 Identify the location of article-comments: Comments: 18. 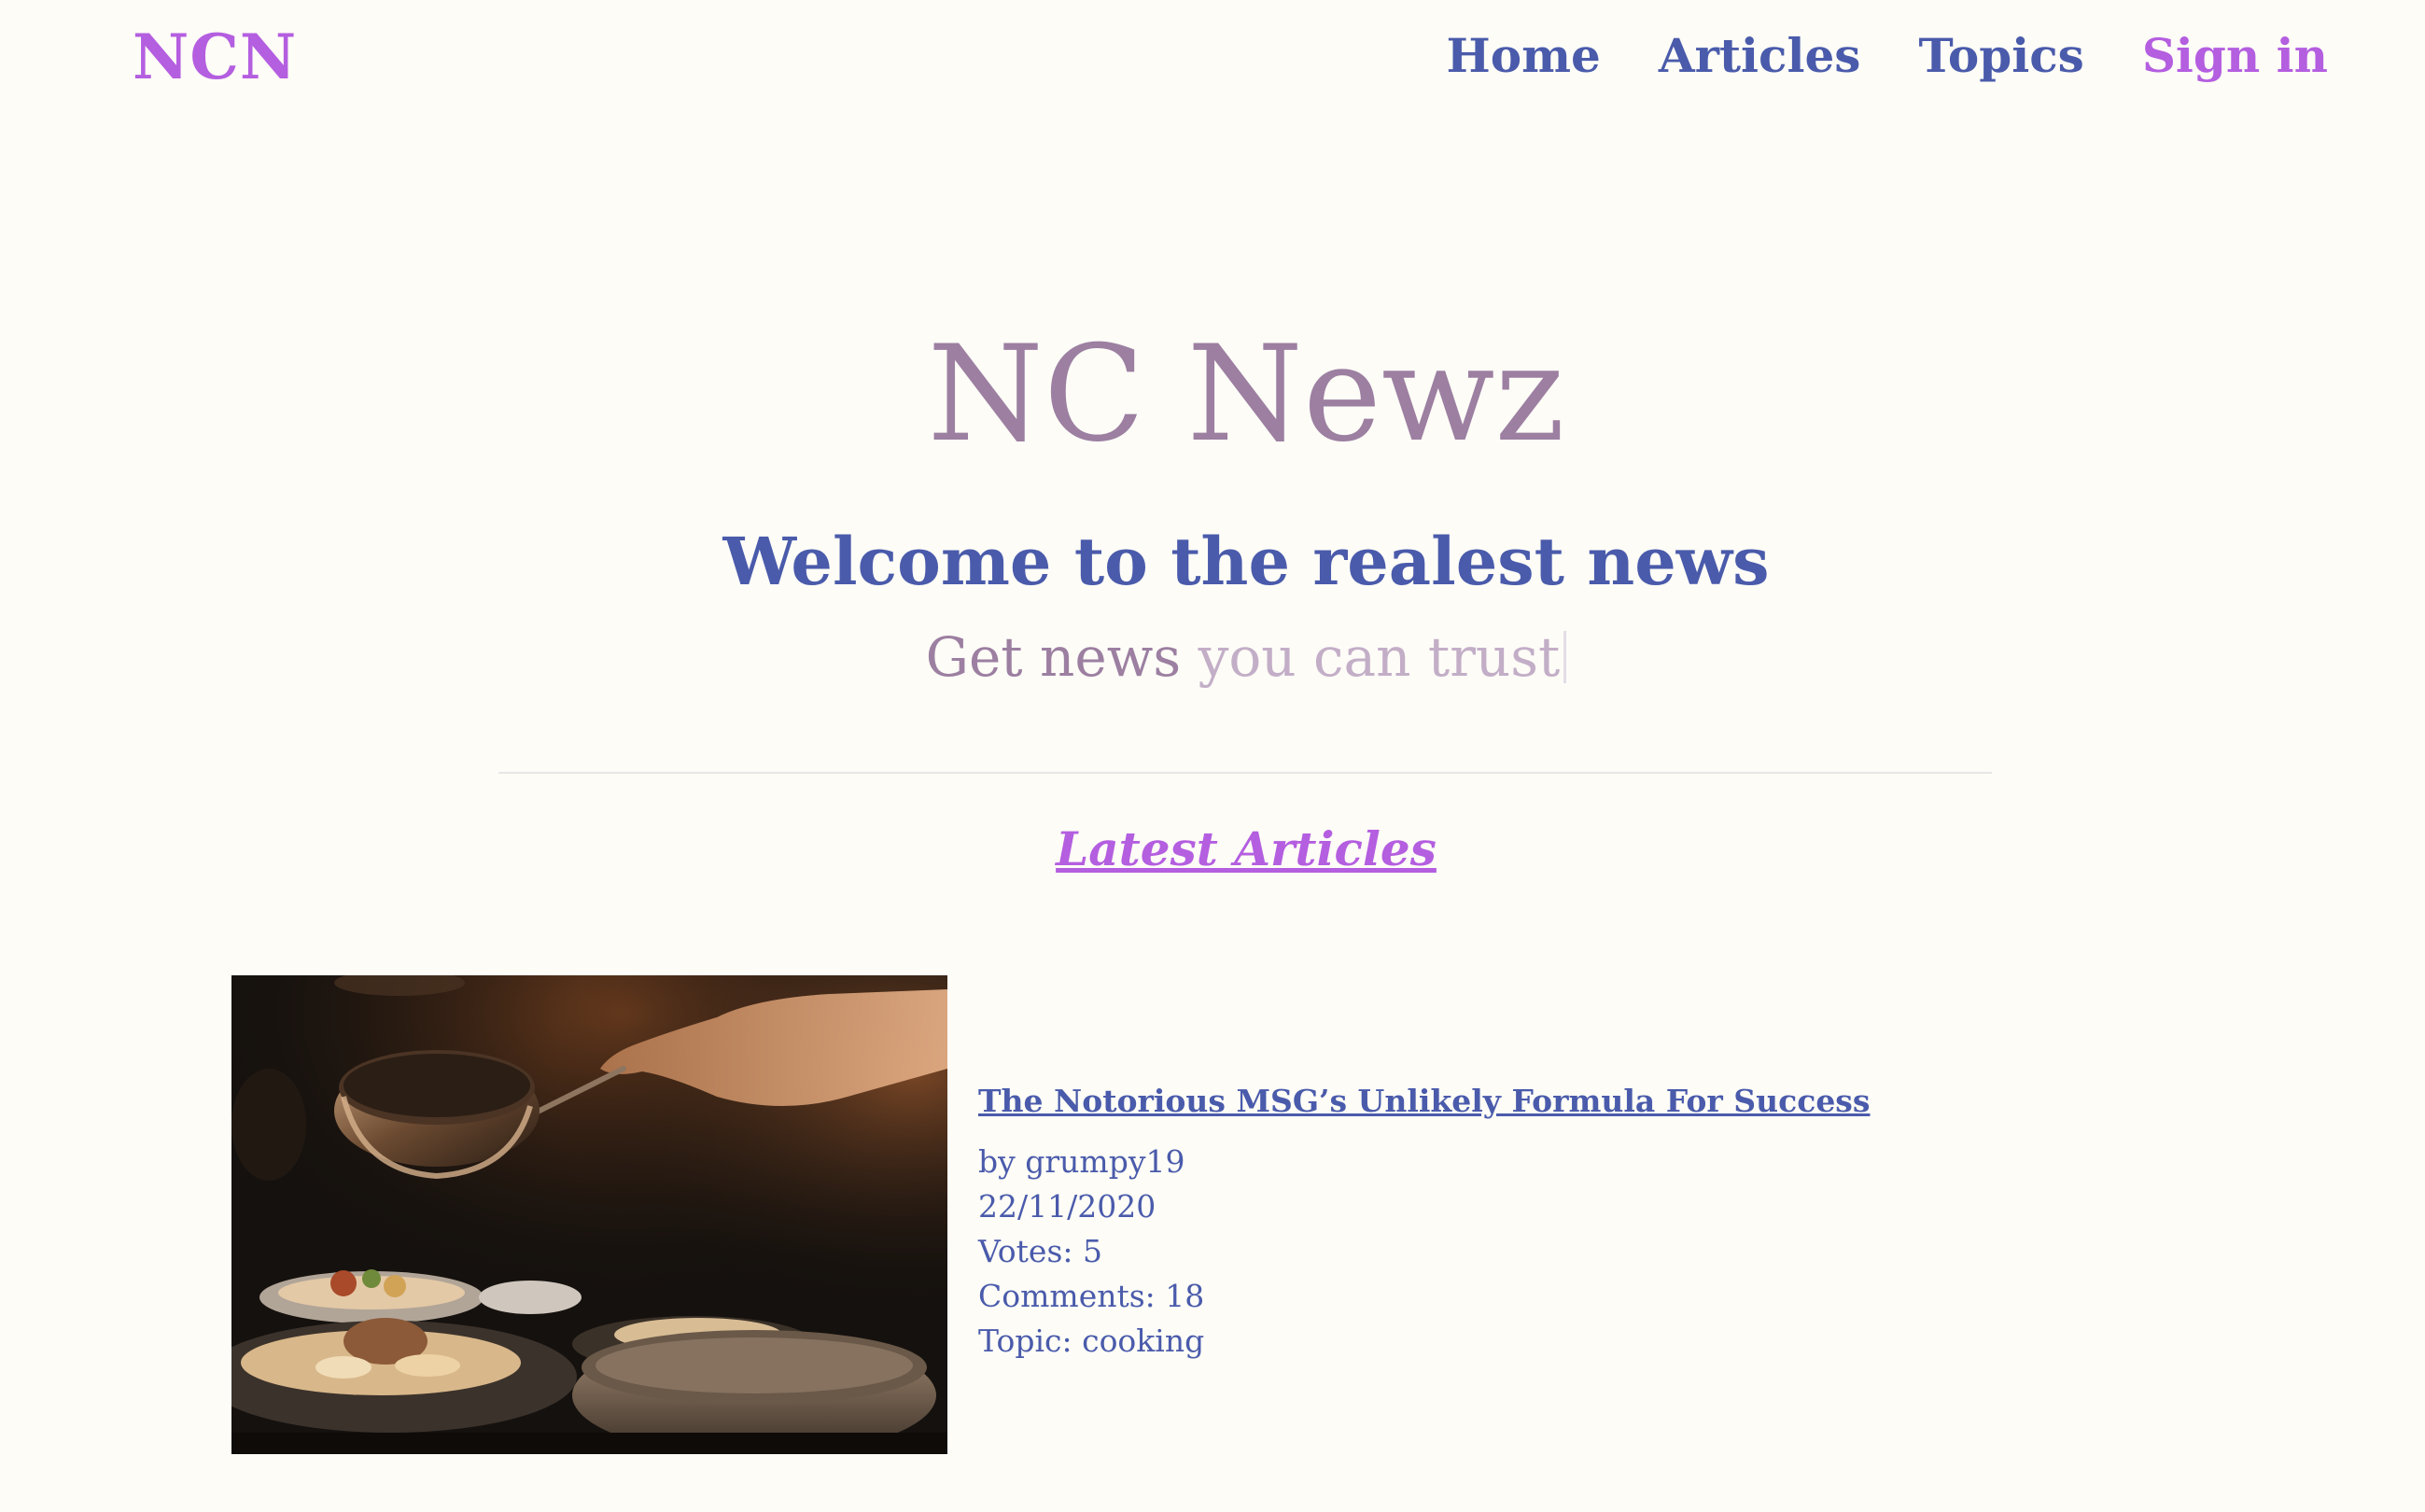
(1091, 1296).